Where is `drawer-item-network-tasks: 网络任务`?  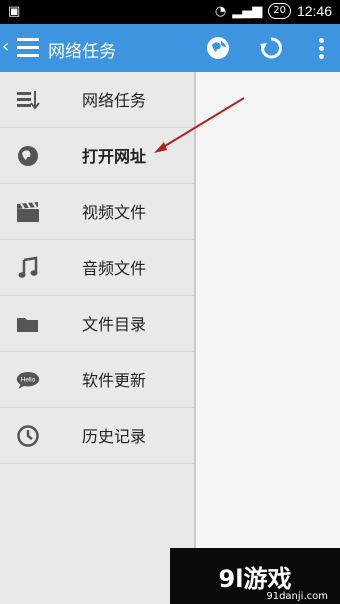 drawer-item-network-tasks: 网络任务 is located at coordinates (97, 100).